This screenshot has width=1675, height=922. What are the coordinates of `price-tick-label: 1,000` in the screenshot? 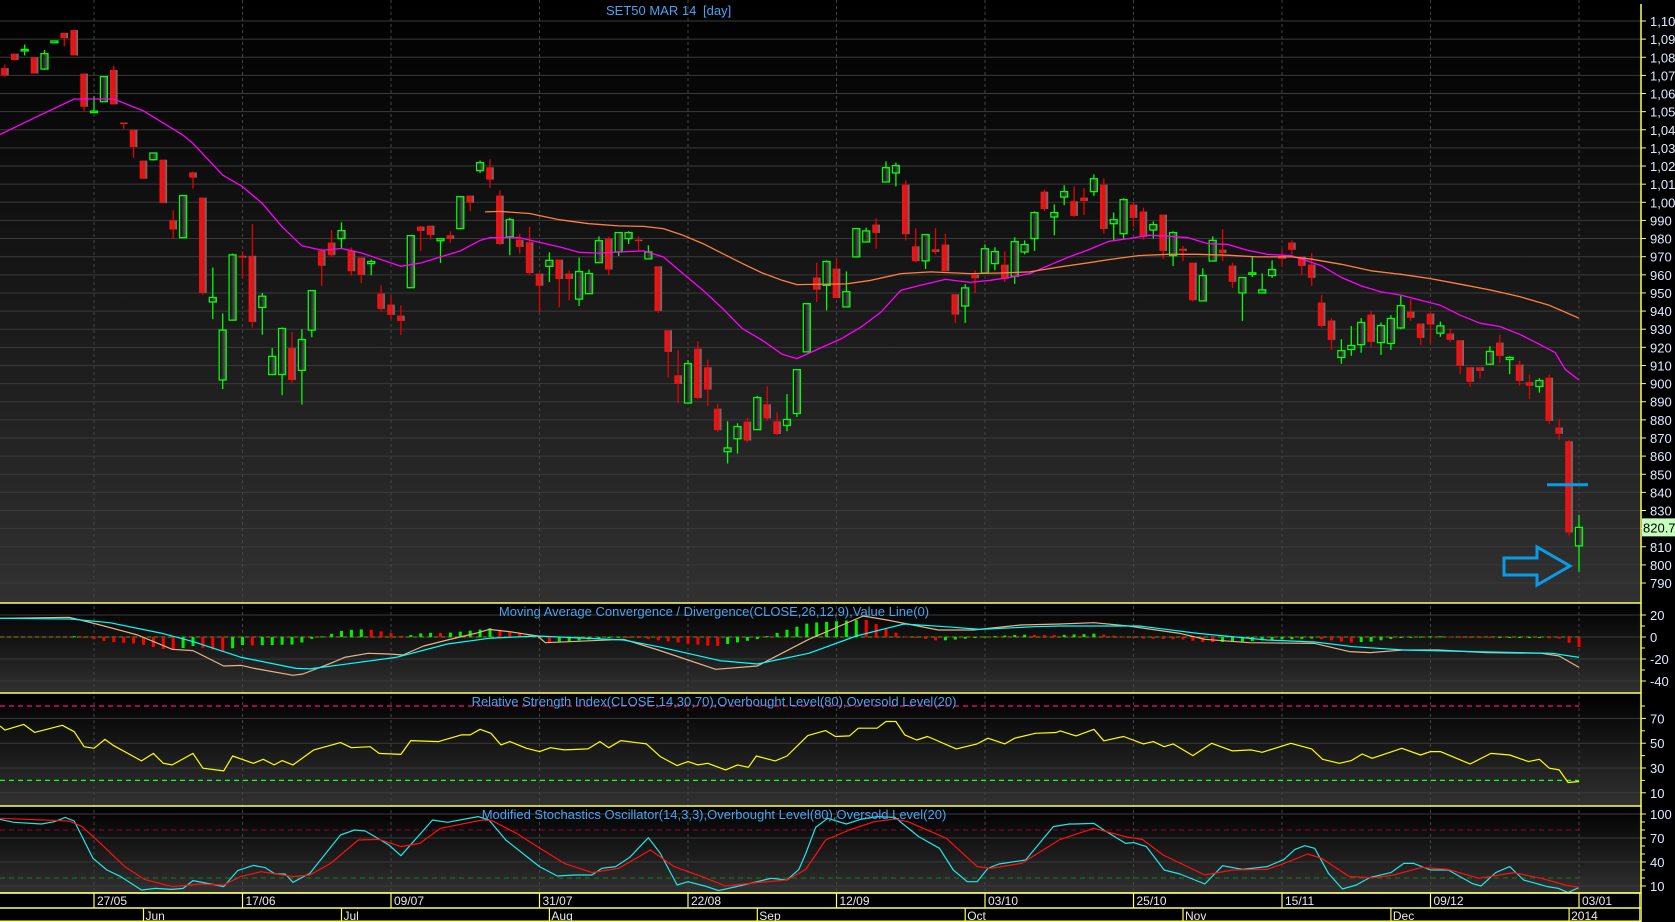 It's located at (1662, 202).